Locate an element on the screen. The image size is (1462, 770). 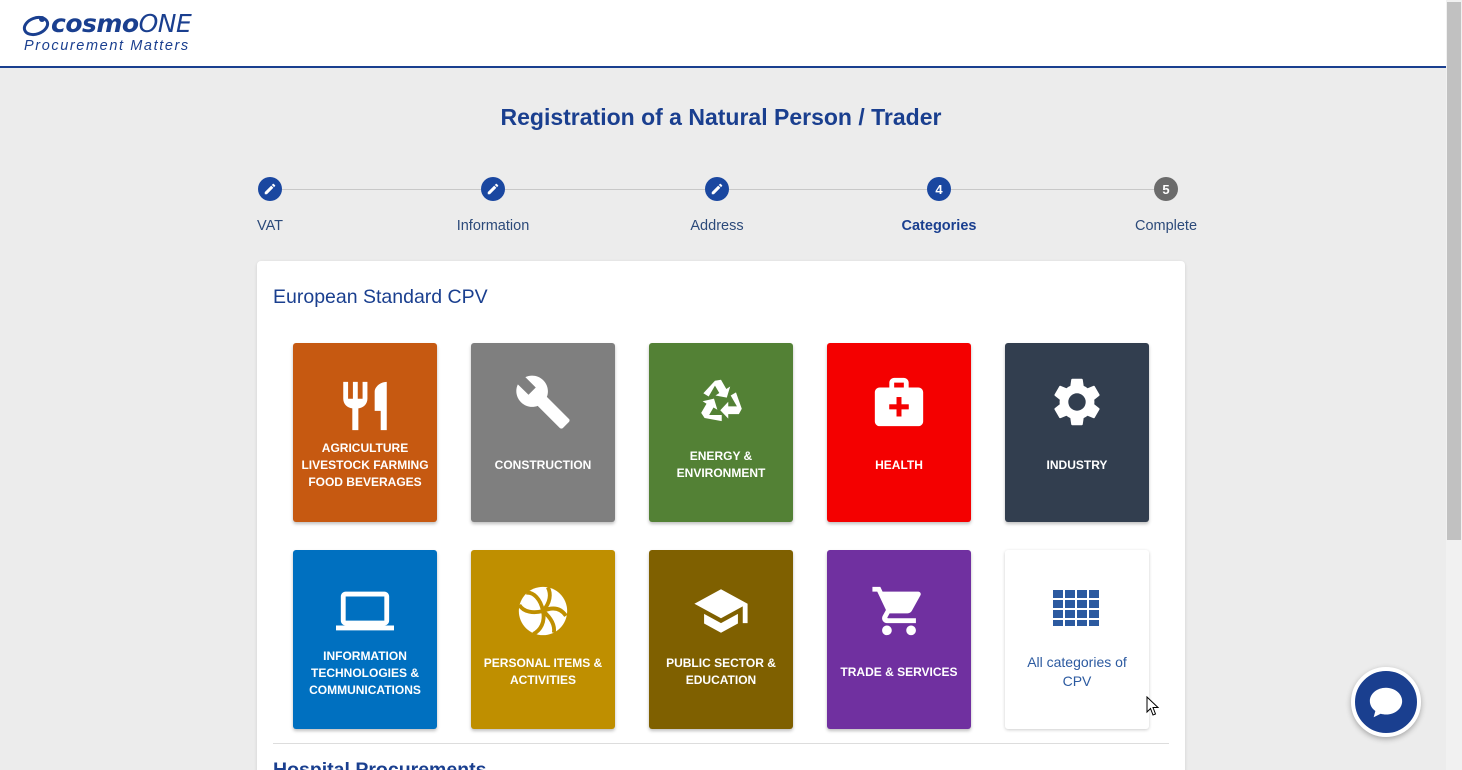
page-scrollbar is located at coordinates (1454, 385).